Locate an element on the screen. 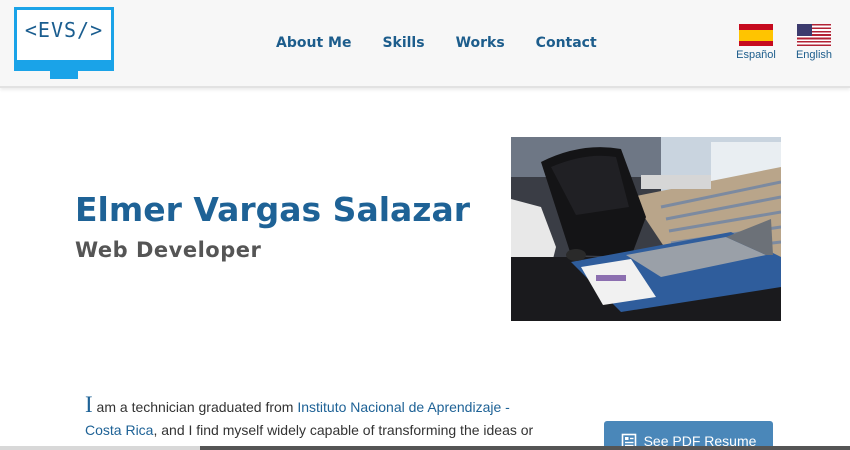  horizontal-scrollbar is located at coordinates (425, 448).